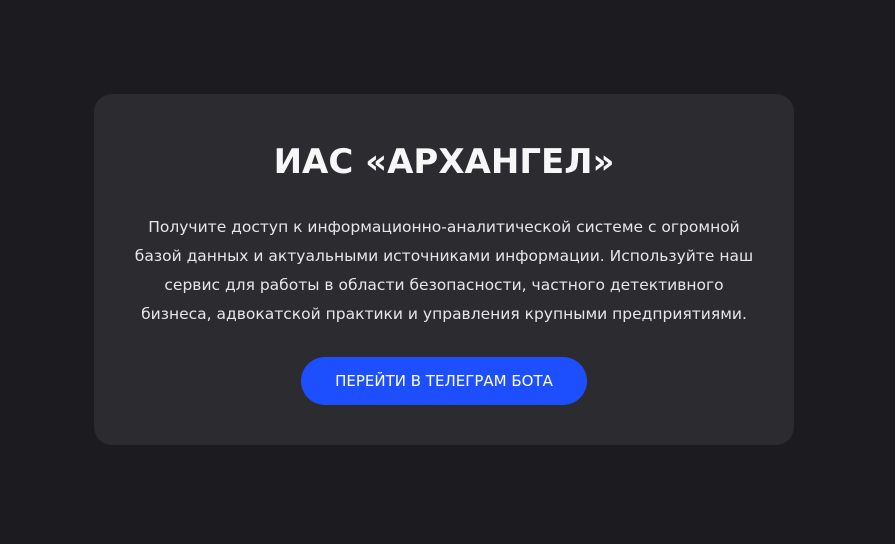 The height and width of the screenshot is (544, 895). Describe the element at coordinates (444, 381) in the screenshot. I see `telegram-bot-button: ПЕРЕЙТИ В ТЕЛЕГРАМ БОТА` at that location.